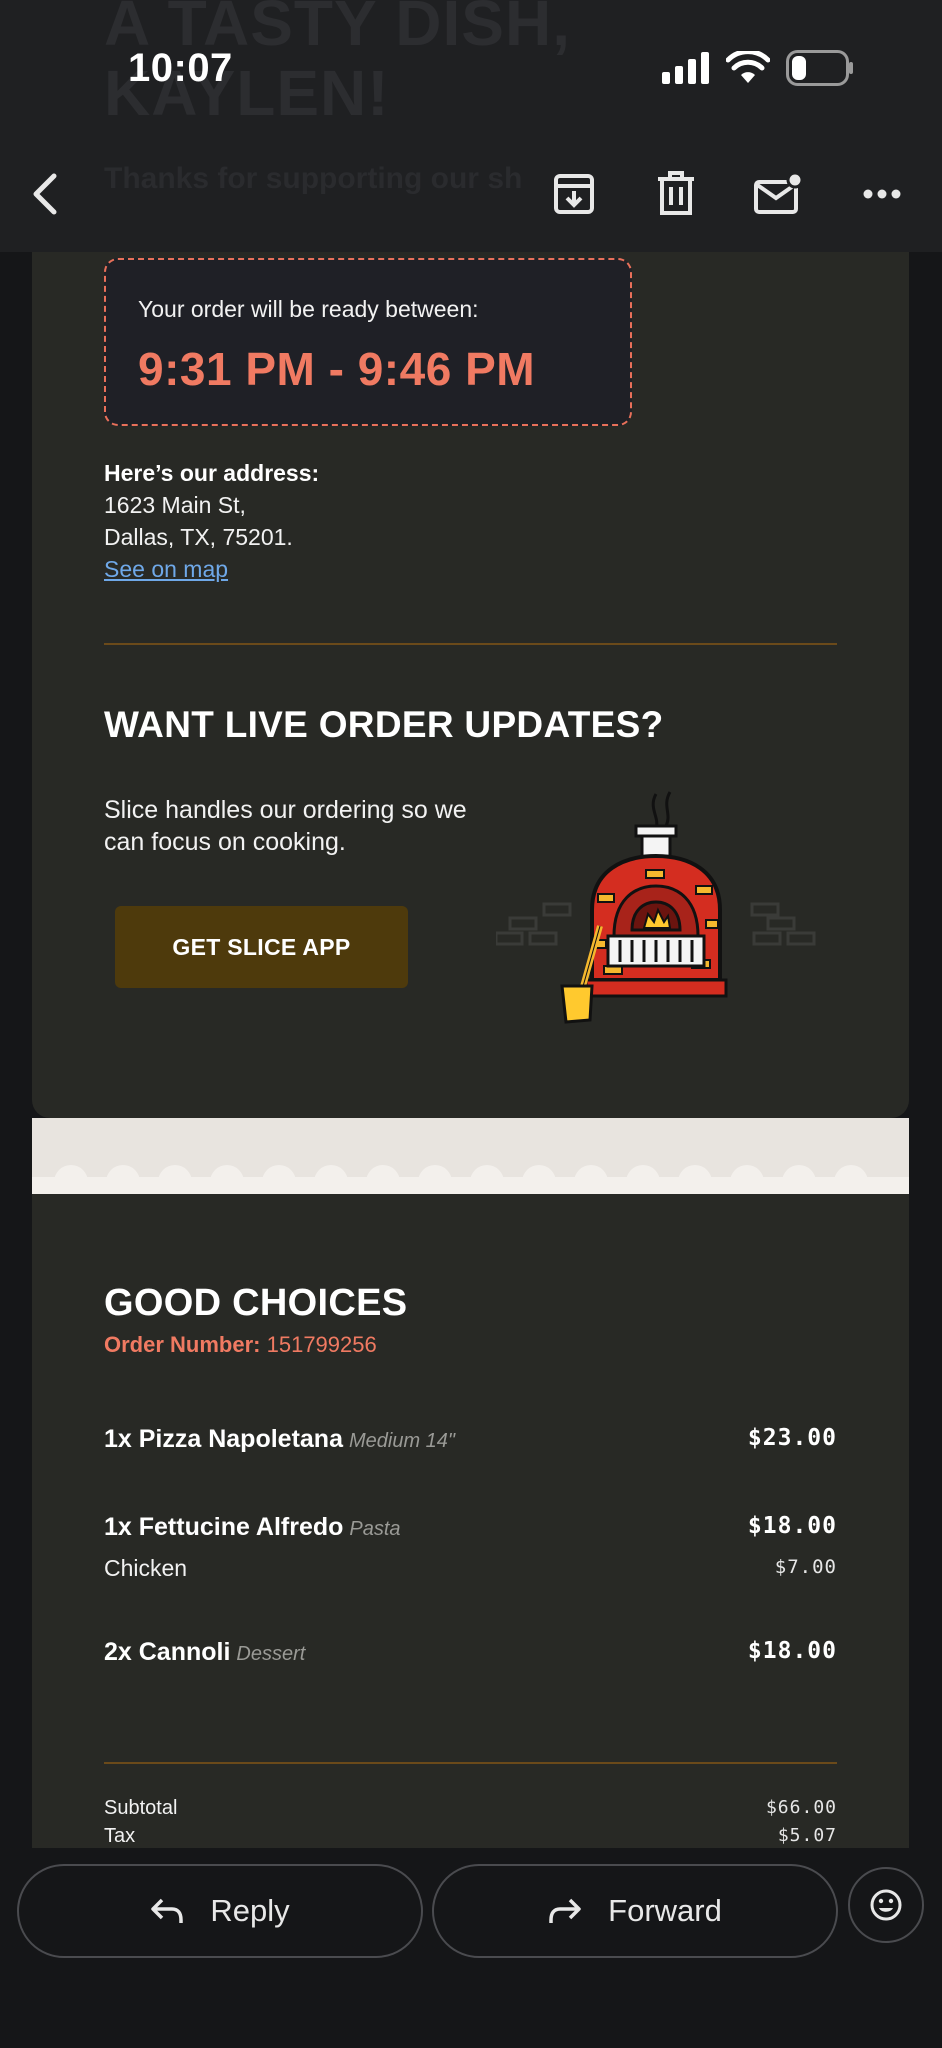 The width and height of the screenshot is (942, 2048). I want to click on reply-button: Reply, so click(220, 1911).